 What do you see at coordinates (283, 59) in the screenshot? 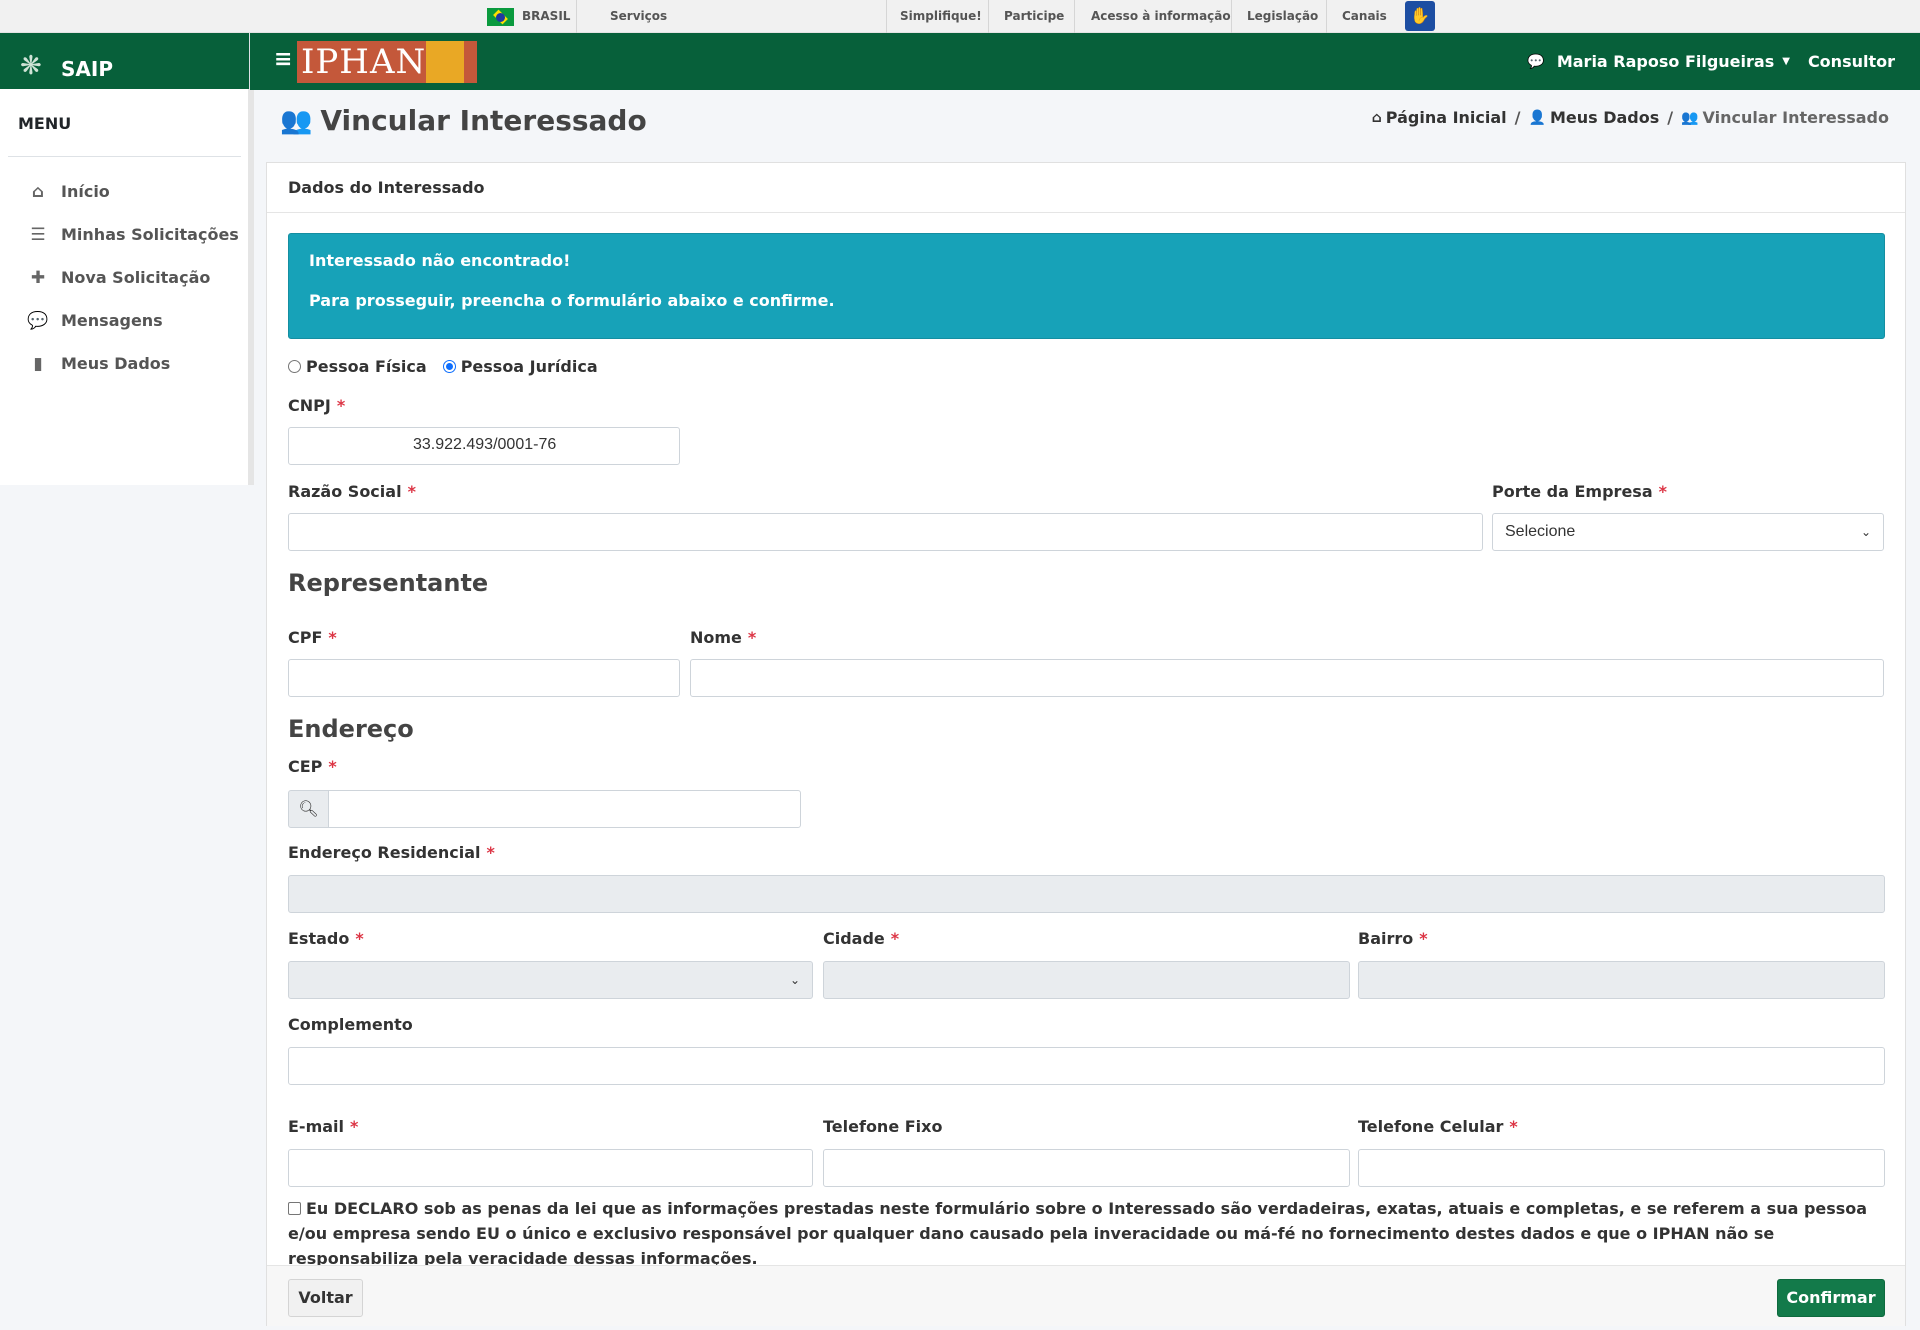
I see `hamburger-menu-icon: ≡` at bounding box center [283, 59].